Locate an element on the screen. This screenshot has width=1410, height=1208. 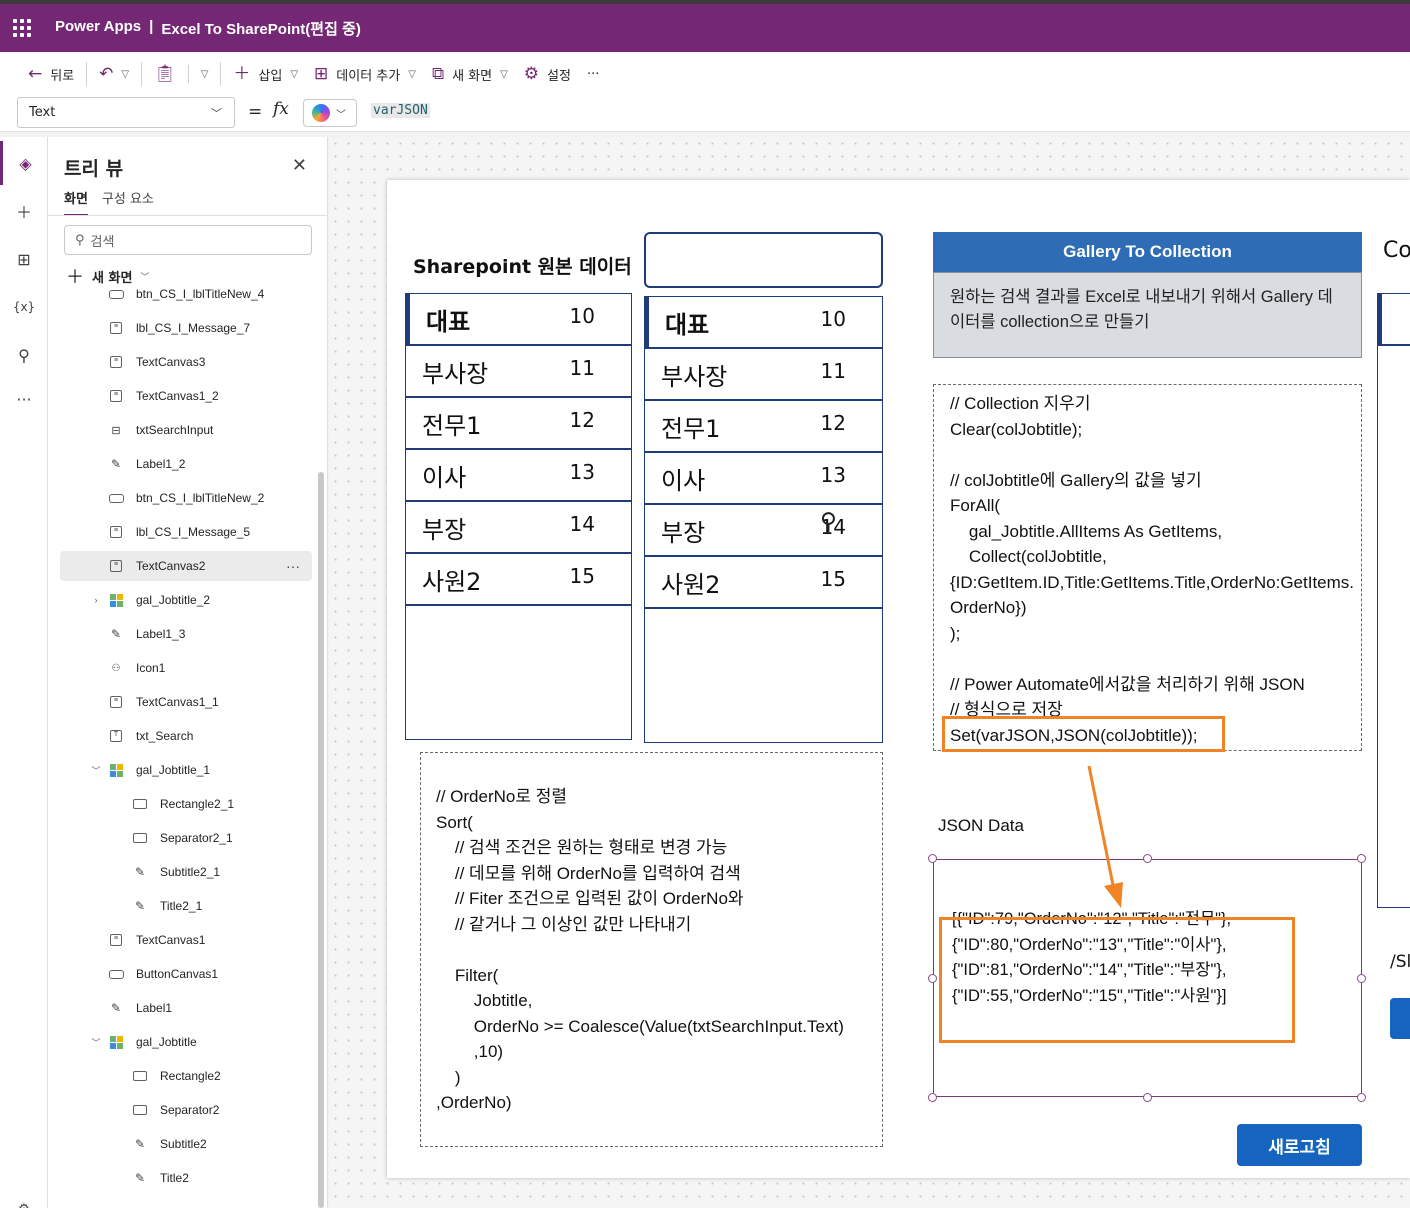
tree-item: ≡ lbl_CS_I_Message_5 is located at coordinates (186, 532).